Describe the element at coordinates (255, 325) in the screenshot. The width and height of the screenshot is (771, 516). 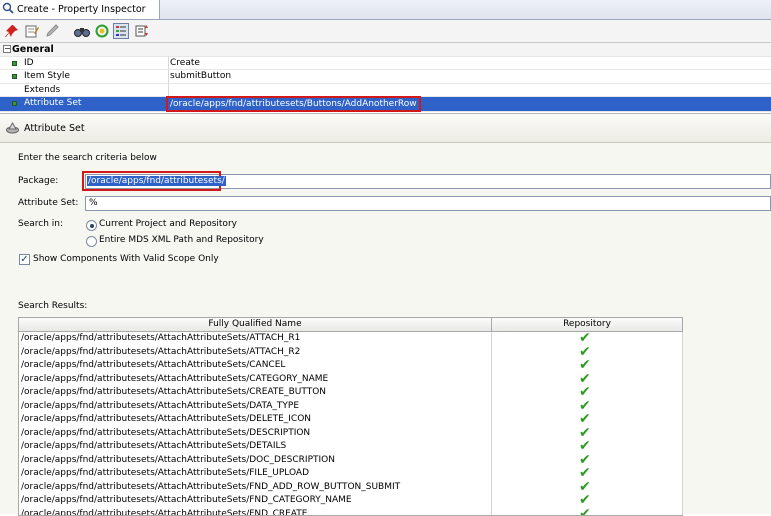
I see `column-header-name: Fully Qualified Name` at that location.